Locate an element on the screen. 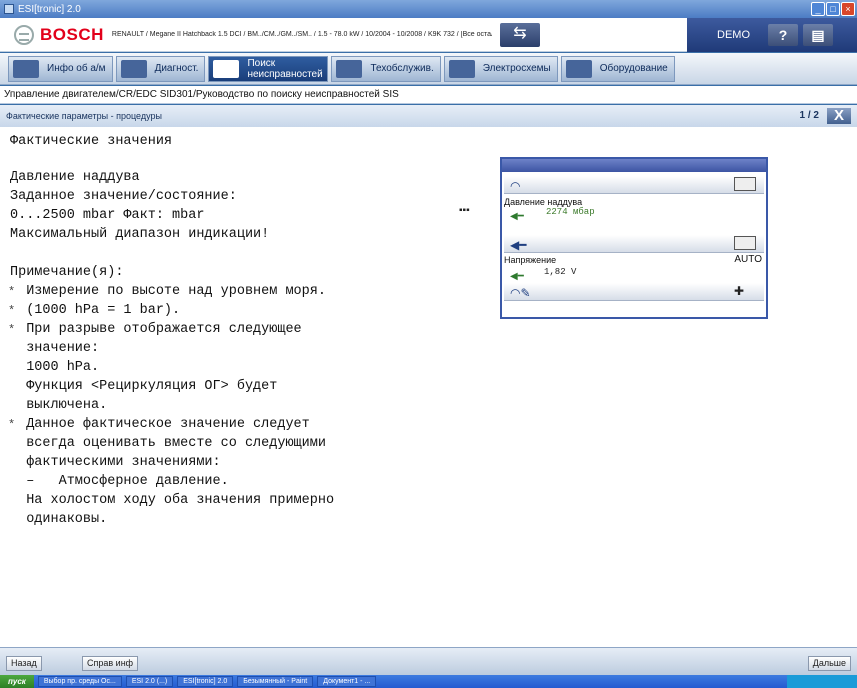 The width and height of the screenshot is (857, 688). gauge-toolbar: ◠ is located at coordinates (634, 185).